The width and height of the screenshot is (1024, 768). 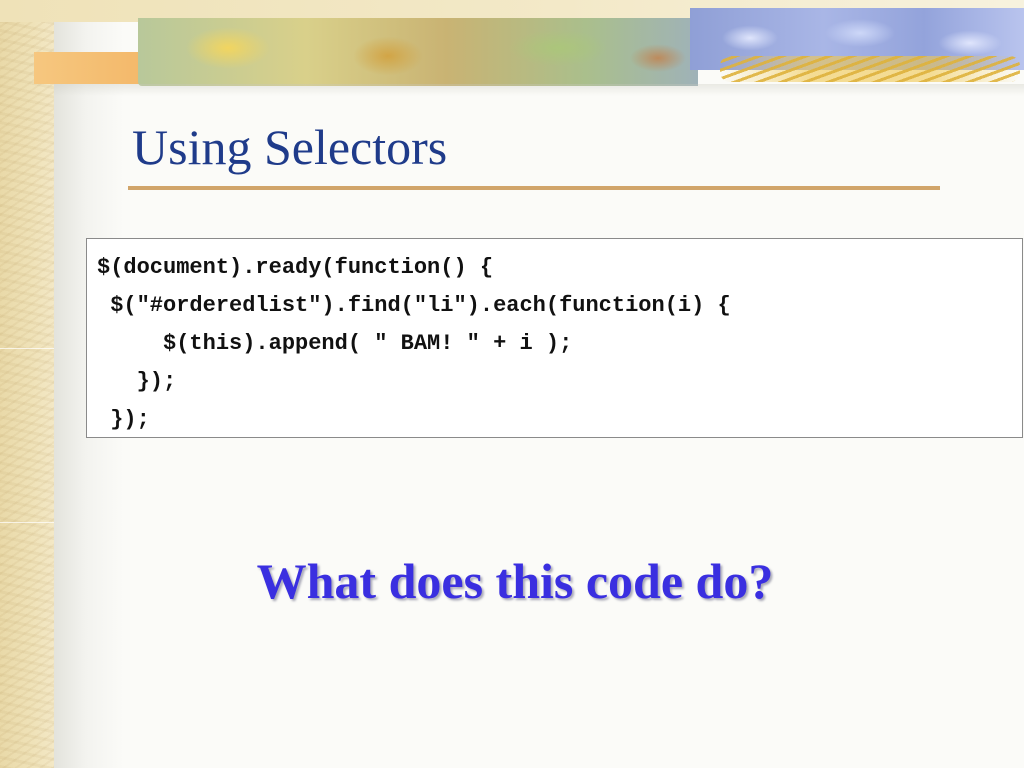 I want to click on question-text: What does this code do?, so click(x=515, y=581).